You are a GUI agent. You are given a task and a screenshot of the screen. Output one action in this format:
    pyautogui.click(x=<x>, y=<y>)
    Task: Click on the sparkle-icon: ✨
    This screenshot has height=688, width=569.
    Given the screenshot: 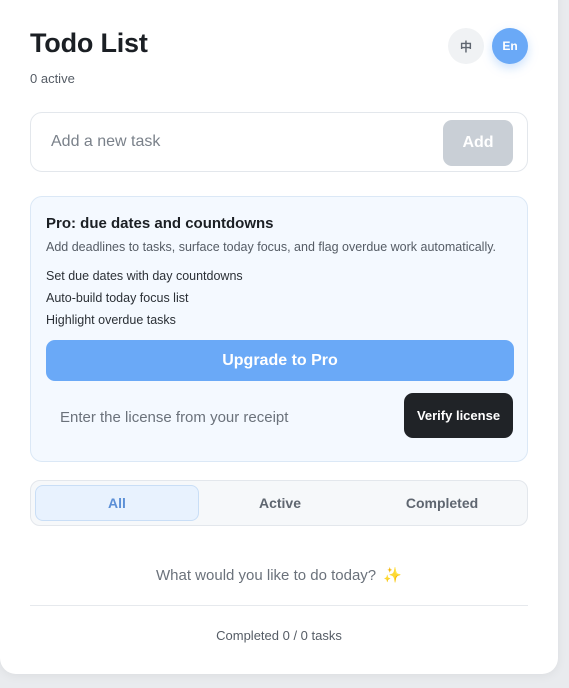 What is the action you would take?
    pyautogui.click(x=392, y=575)
    